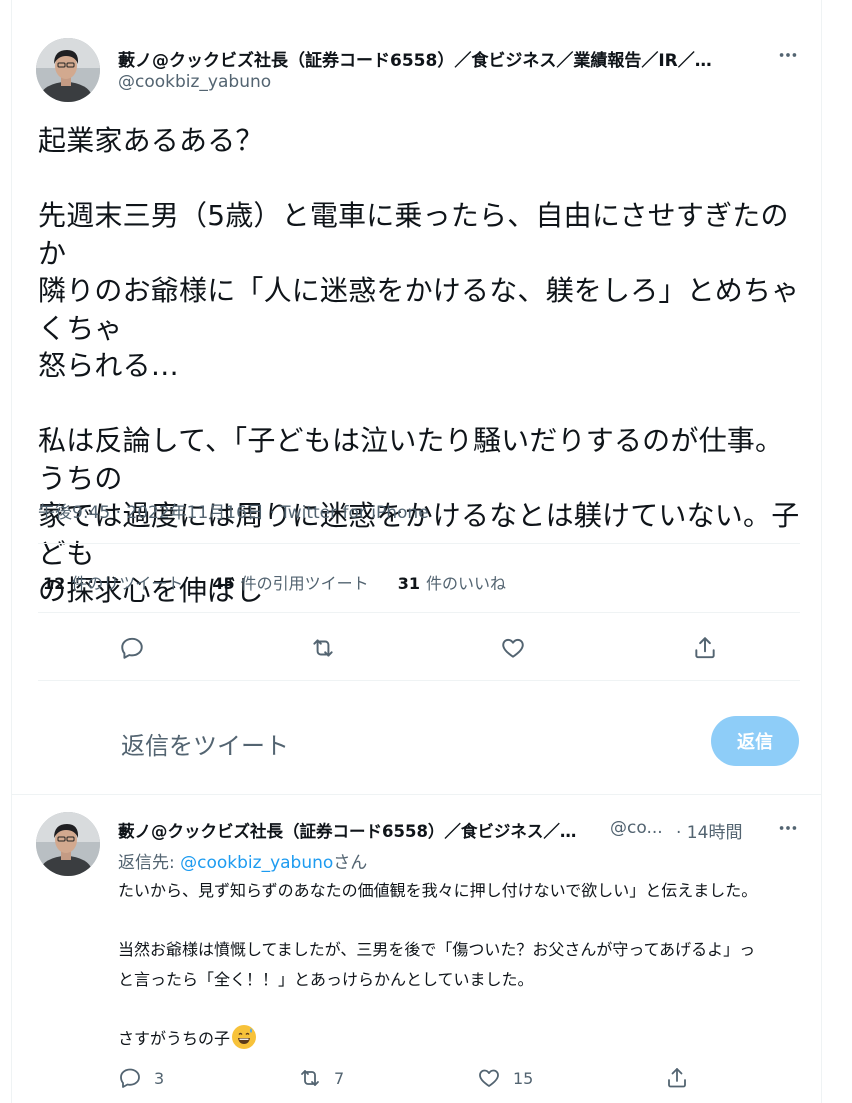 The height and width of the screenshot is (1103, 852). What do you see at coordinates (127, 583) in the screenshot?
I see `retweets-label: 件のリツイート` at bounding box center [127, 583].